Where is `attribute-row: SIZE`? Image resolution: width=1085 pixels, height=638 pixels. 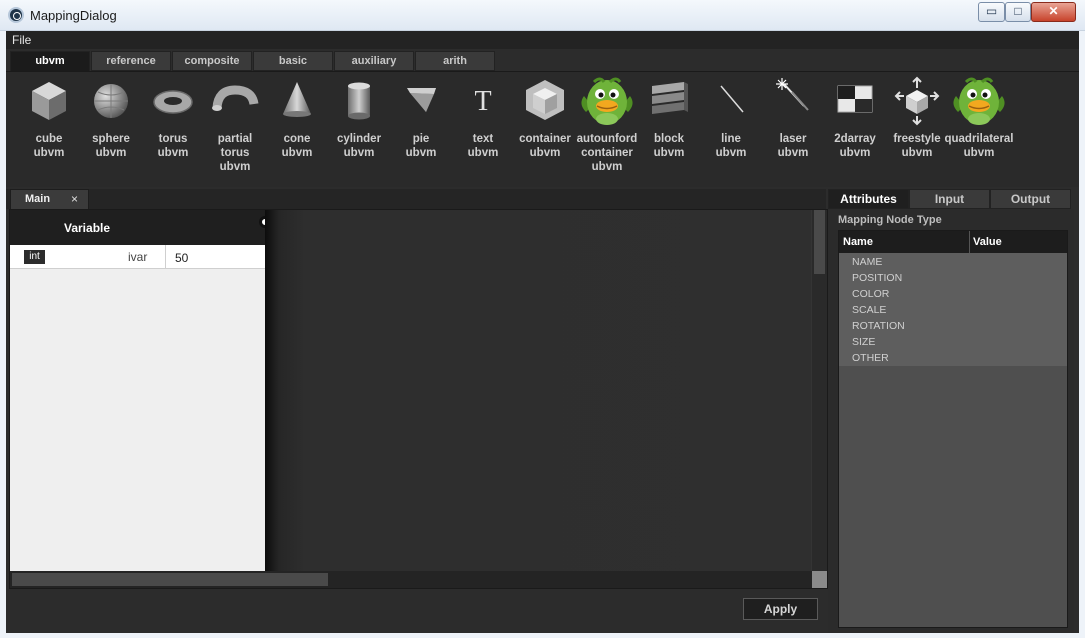 attribute-row: SIZE is located at coordinates (863, 342).